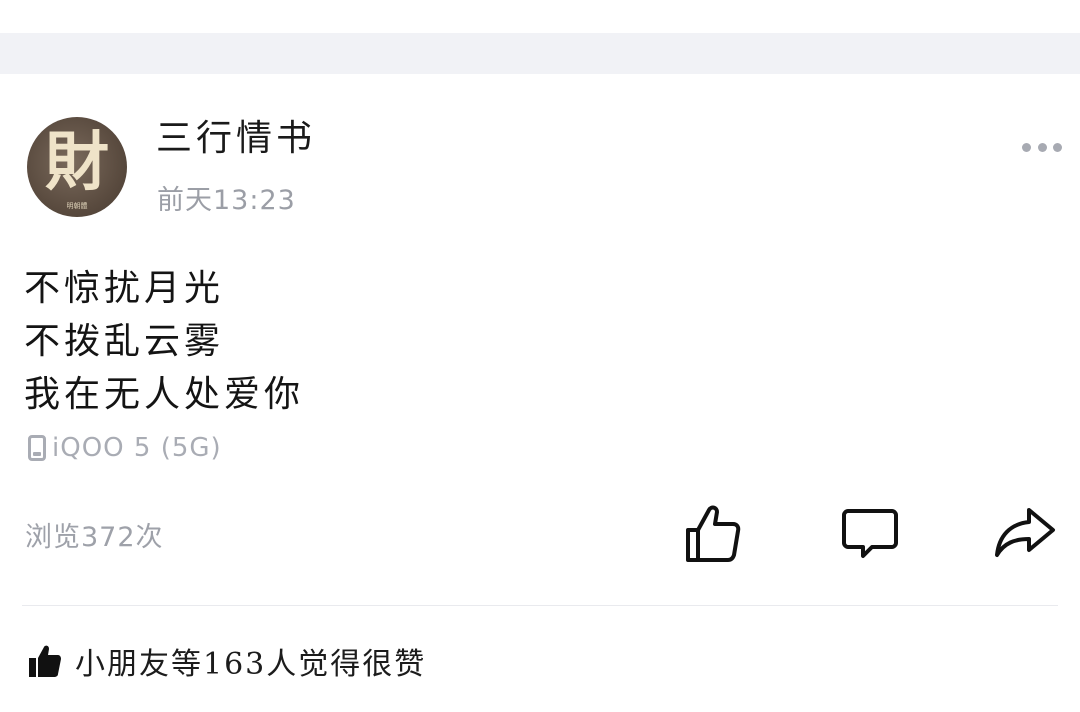  What do you see at coordinates (94, 537) in the screenshot?
I see `view-count: 浏览372次` at bounding box center [94, 537].